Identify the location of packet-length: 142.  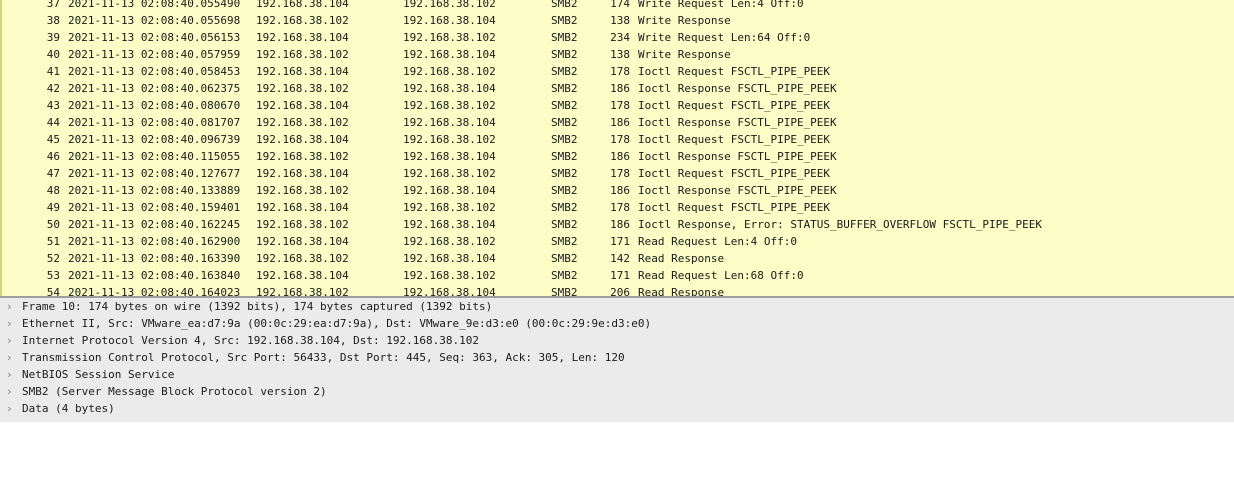
(620, 258).